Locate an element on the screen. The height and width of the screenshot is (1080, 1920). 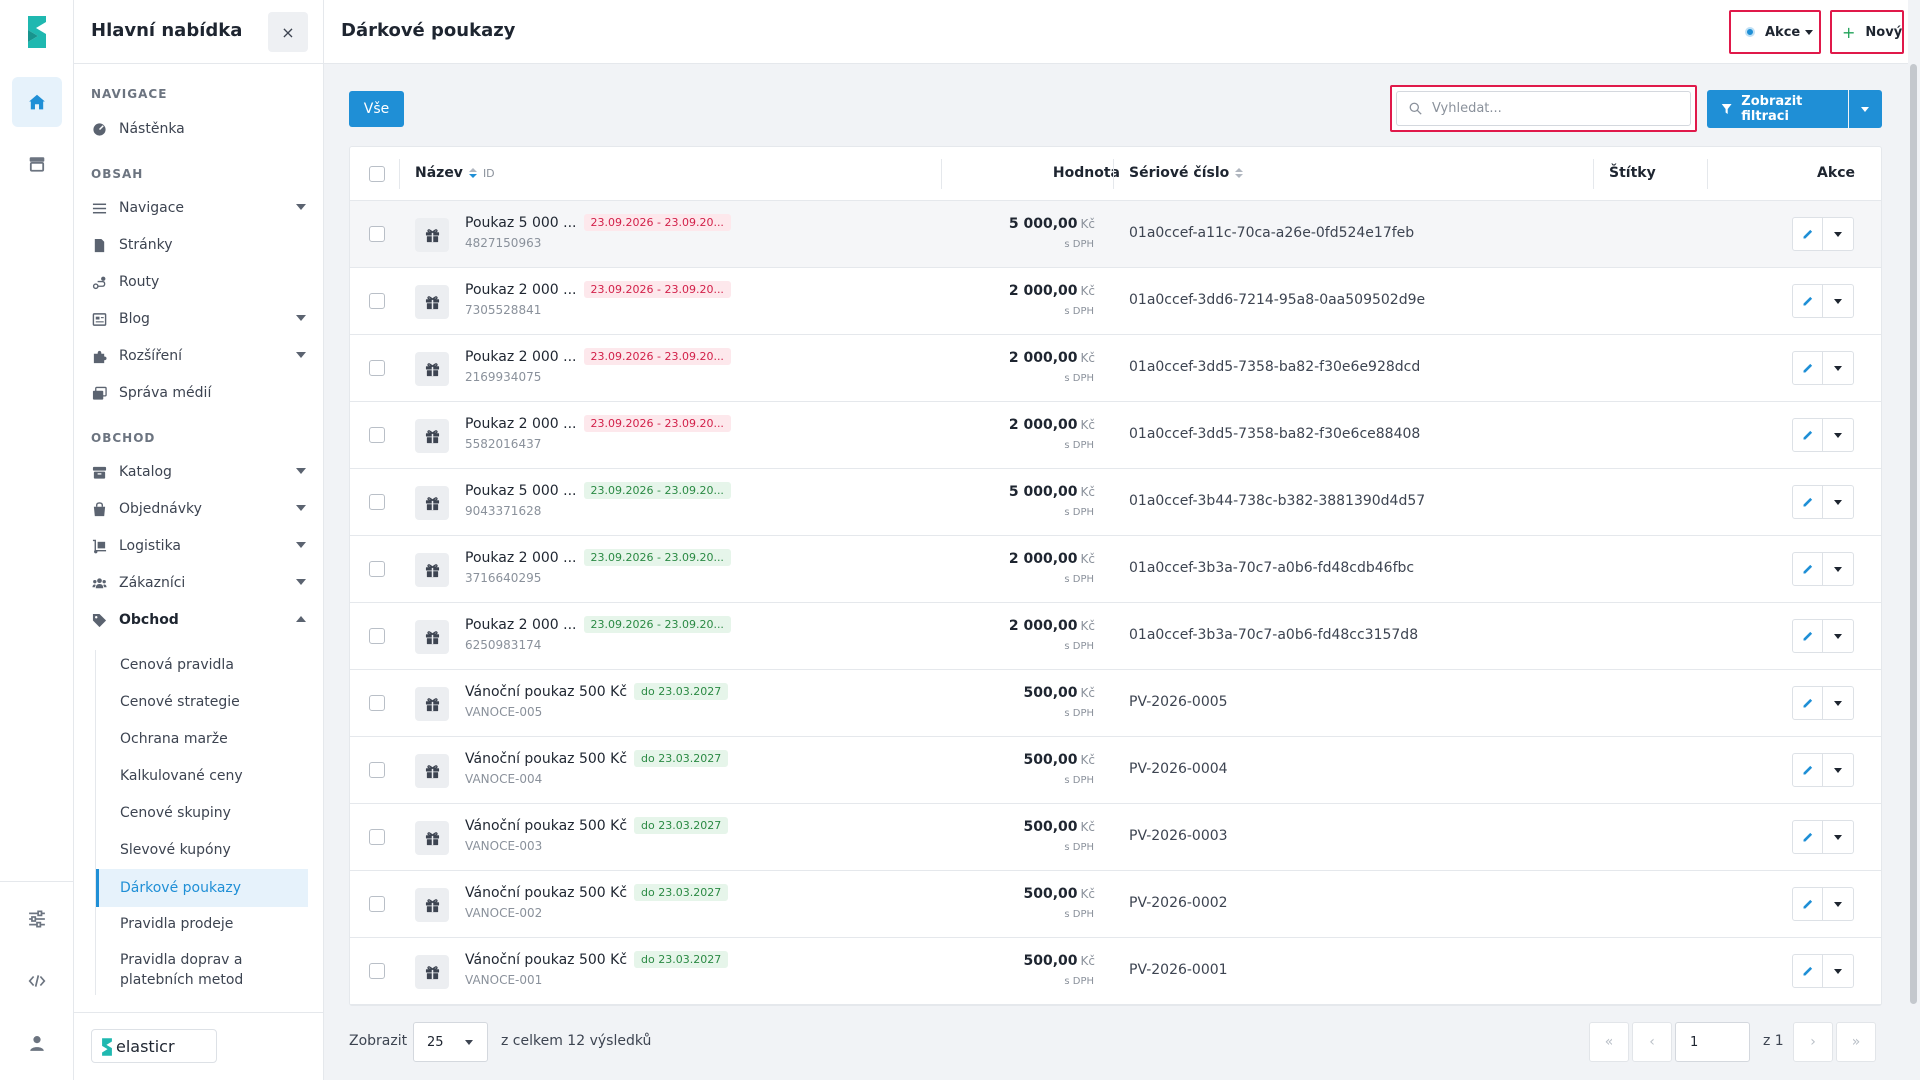
menu-item-rozsireni: Rozšíření is located at coordinates (198, 356).